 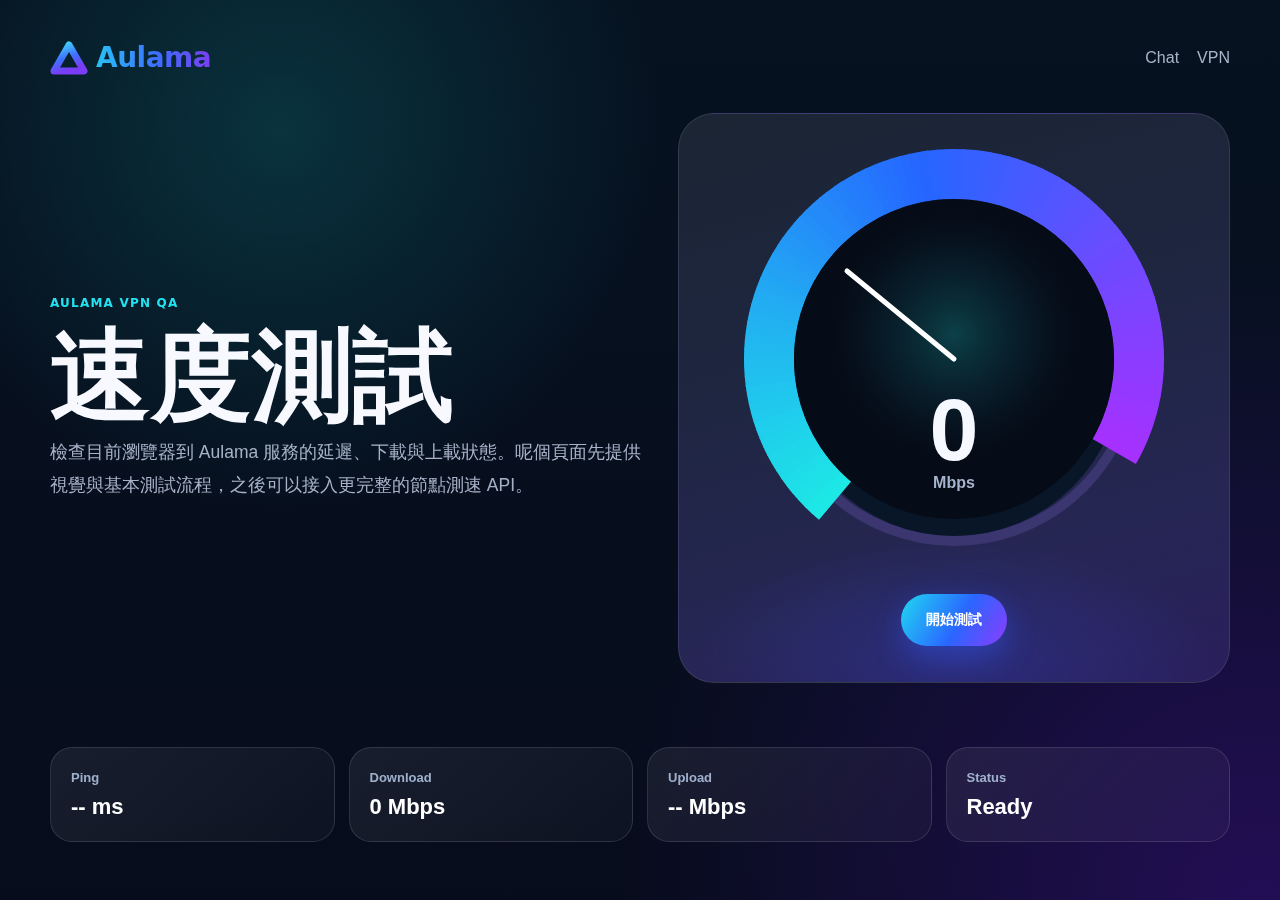 What do you see at coordinates (954, 483) in the screenshot?
I see `speed-unit: Mbps` at bounding box center [954, 483].